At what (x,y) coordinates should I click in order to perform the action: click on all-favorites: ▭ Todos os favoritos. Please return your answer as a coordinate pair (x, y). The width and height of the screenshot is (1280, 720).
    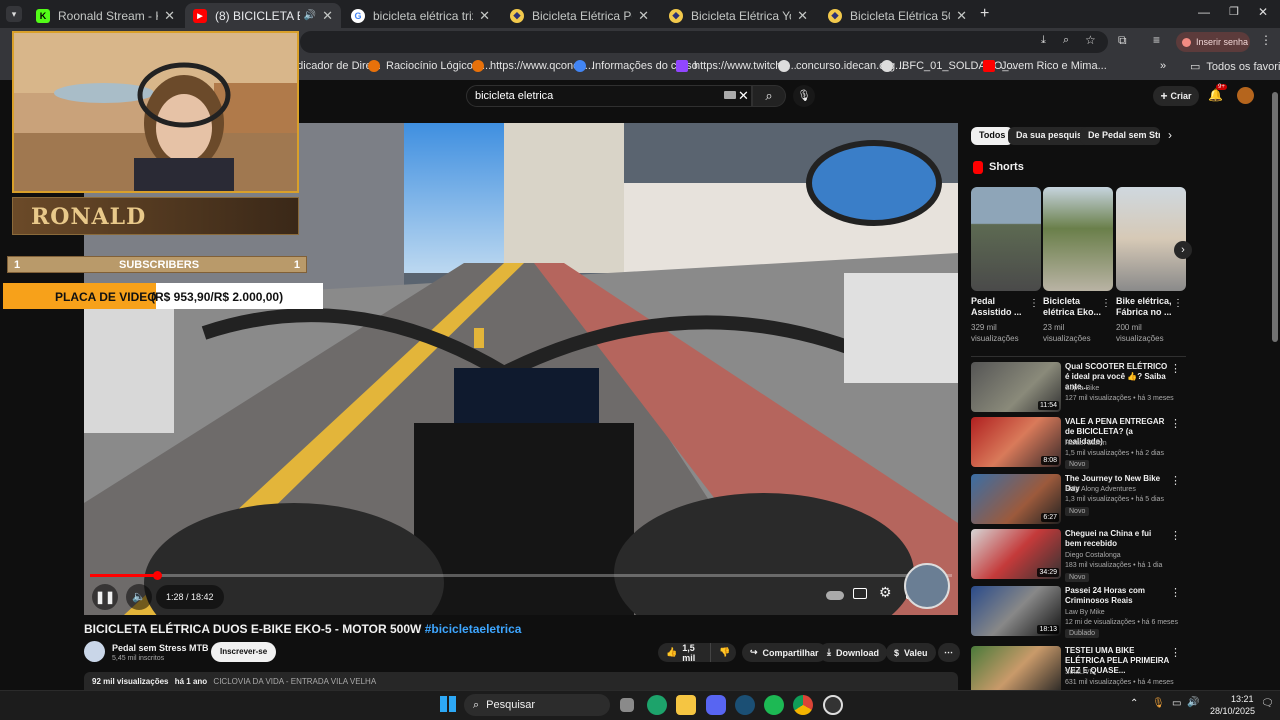
    Looking at the image, I should click on (1235, 67).